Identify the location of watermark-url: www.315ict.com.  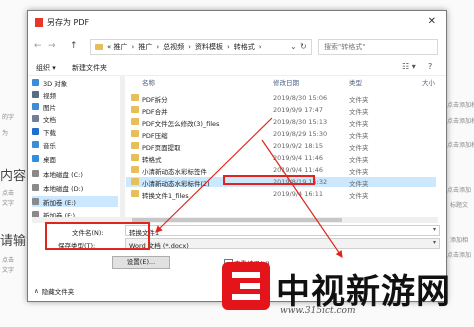
(318, 311).